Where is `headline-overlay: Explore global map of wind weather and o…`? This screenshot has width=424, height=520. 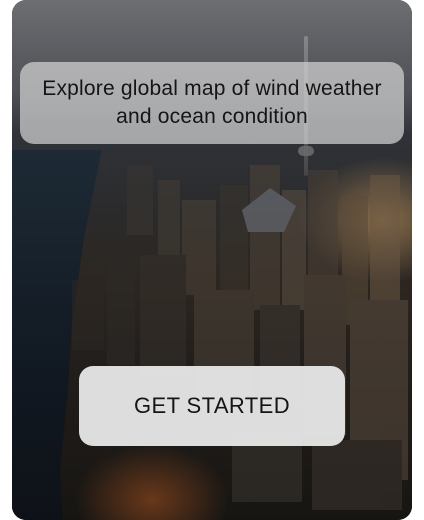 headline-overlay: Explore global map of wind weather and o… is located at coordinates (212, 103).